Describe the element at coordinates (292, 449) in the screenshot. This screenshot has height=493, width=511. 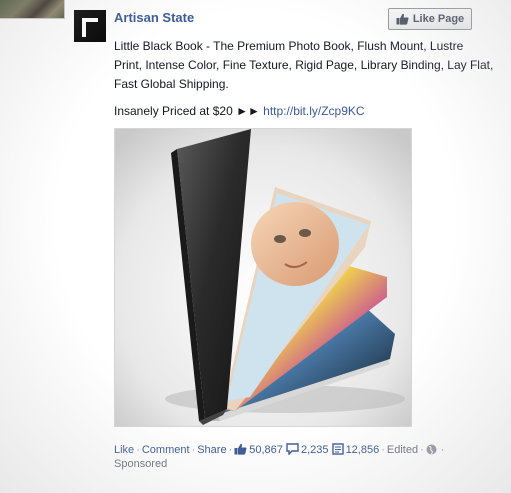
I see `comment-bubble-icon` at that location.